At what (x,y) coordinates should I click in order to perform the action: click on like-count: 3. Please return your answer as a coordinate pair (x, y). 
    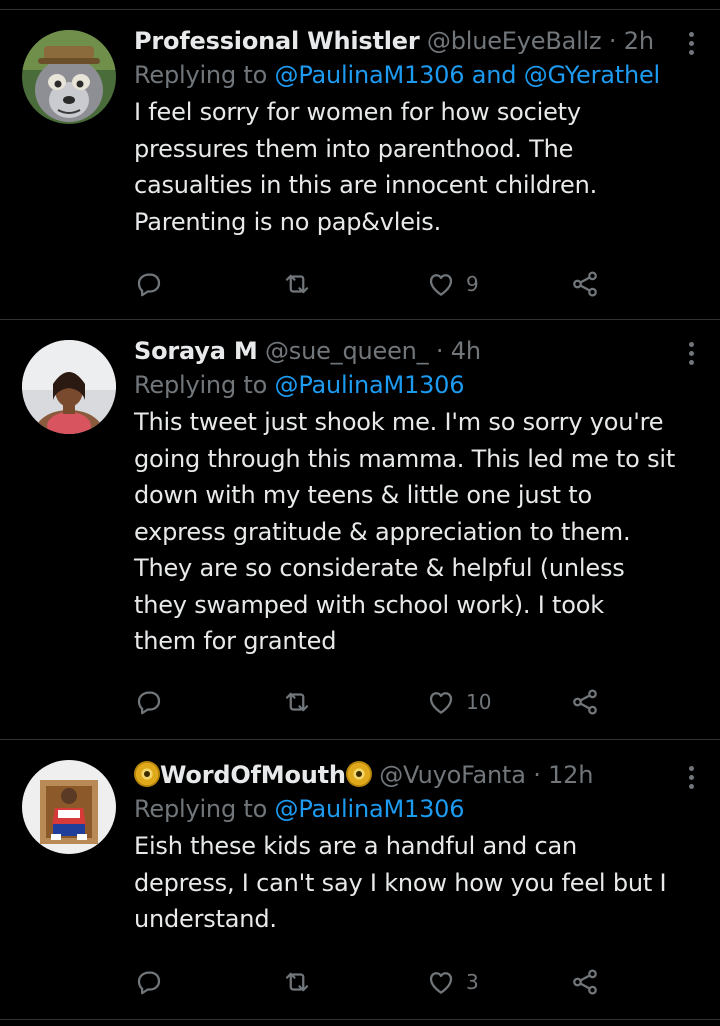
    Looking at the image, I should click on (472, 982).